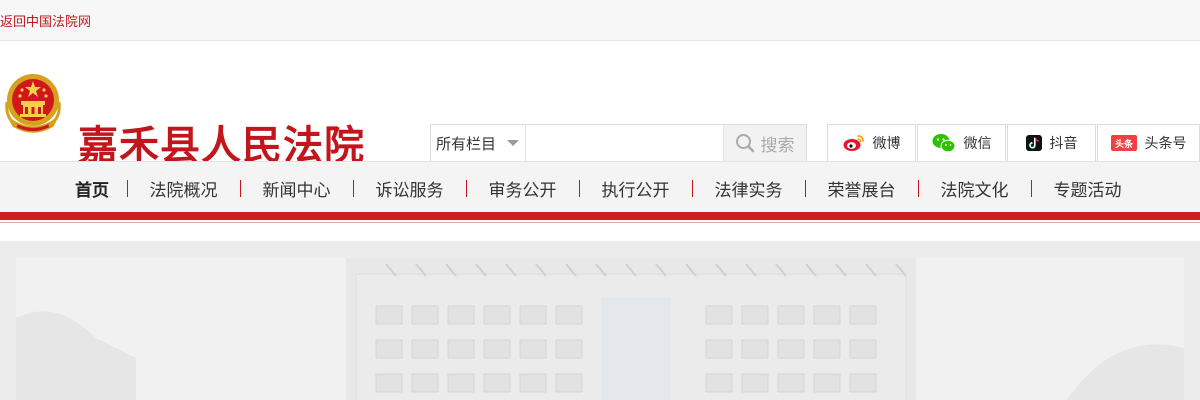  I want to click on weibo-icon, so click(853, 143).